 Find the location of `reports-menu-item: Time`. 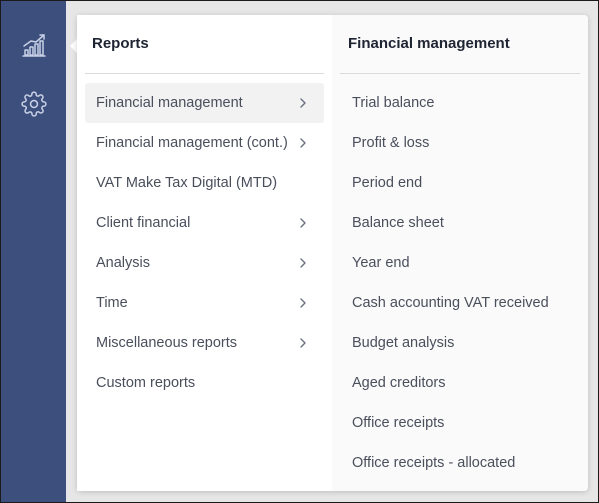

reports-menu-item: Time is located at coordinates (204, 303).